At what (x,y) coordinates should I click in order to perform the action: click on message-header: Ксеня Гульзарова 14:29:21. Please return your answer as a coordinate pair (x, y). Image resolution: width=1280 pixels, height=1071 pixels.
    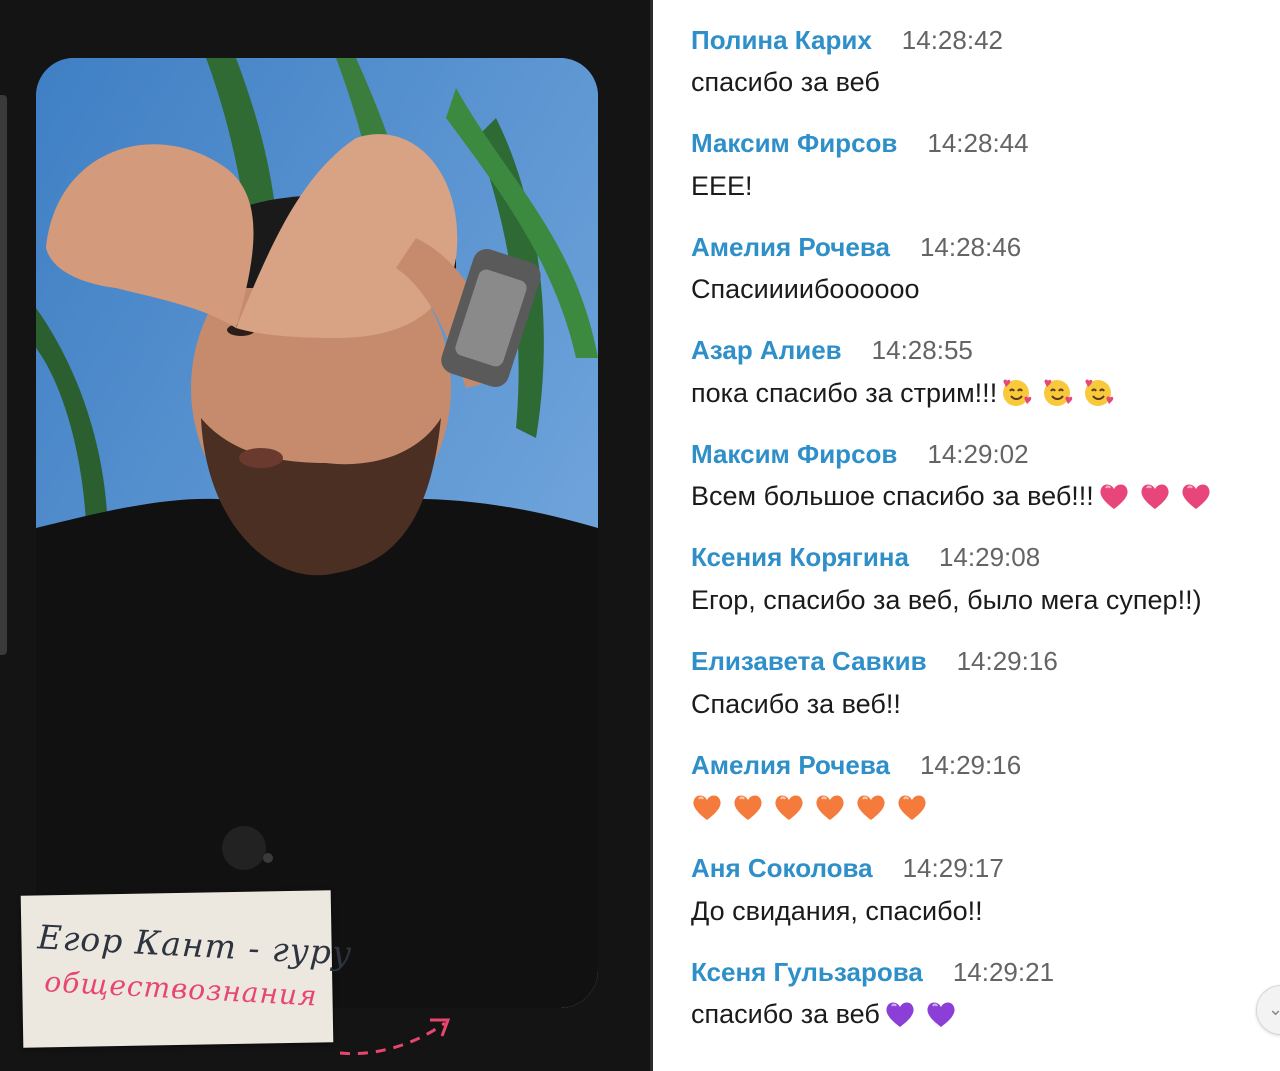
    Looking at the image, I should click on (985, 972).